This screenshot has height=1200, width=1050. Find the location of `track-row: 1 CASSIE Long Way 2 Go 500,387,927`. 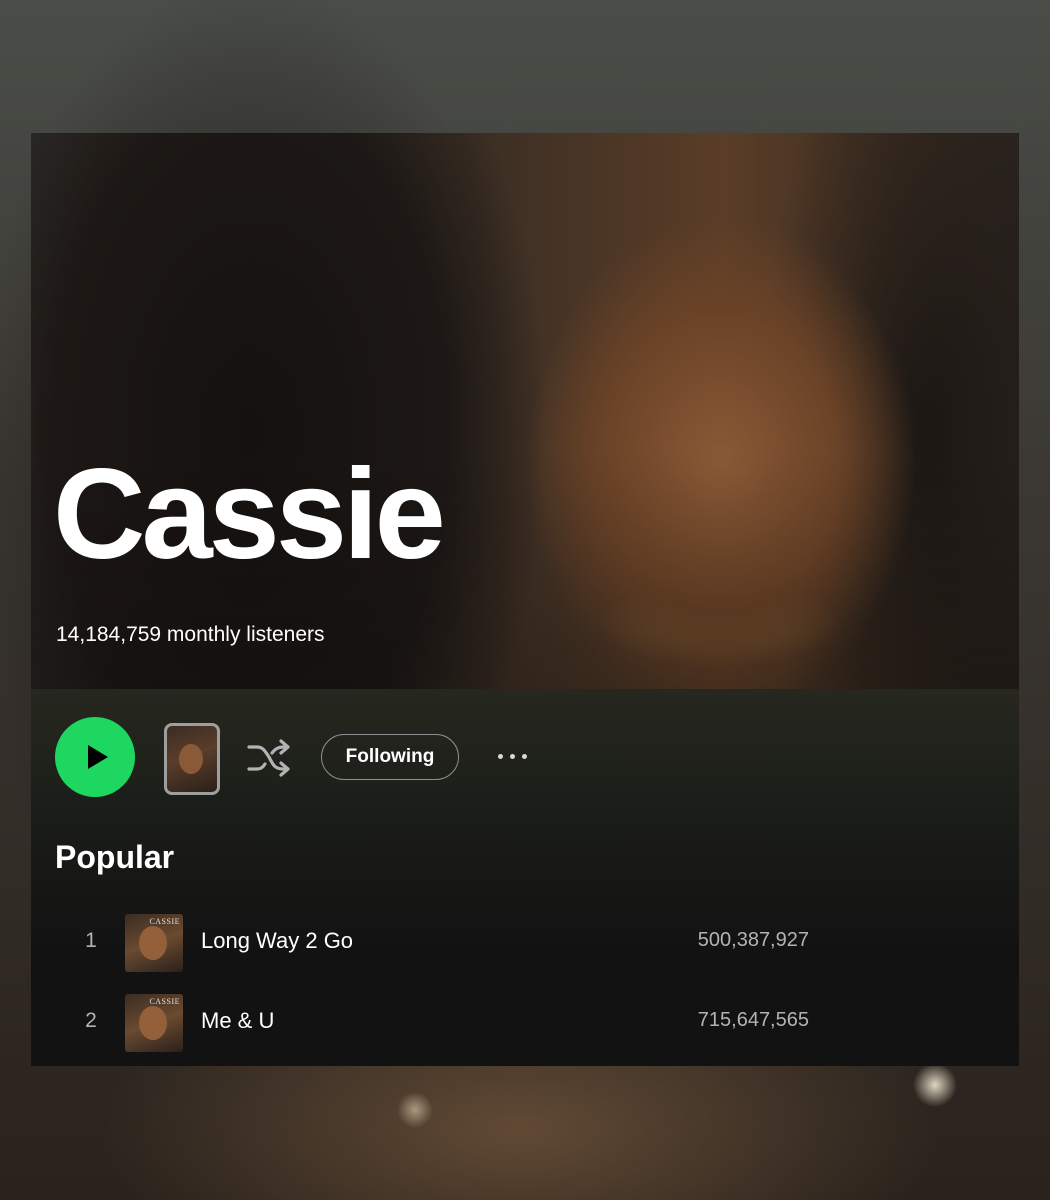

track-row: 1 CASSIE Long Way 2 Go 500,387,927 is located at coordinates (525, 943).